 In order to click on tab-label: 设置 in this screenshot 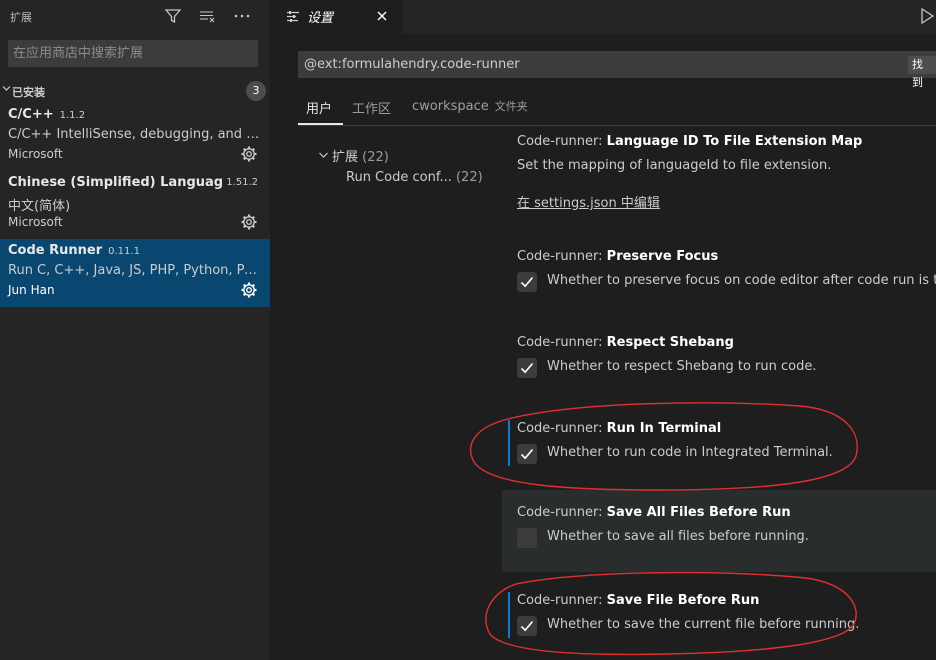, I will do `click(320, 18)`.